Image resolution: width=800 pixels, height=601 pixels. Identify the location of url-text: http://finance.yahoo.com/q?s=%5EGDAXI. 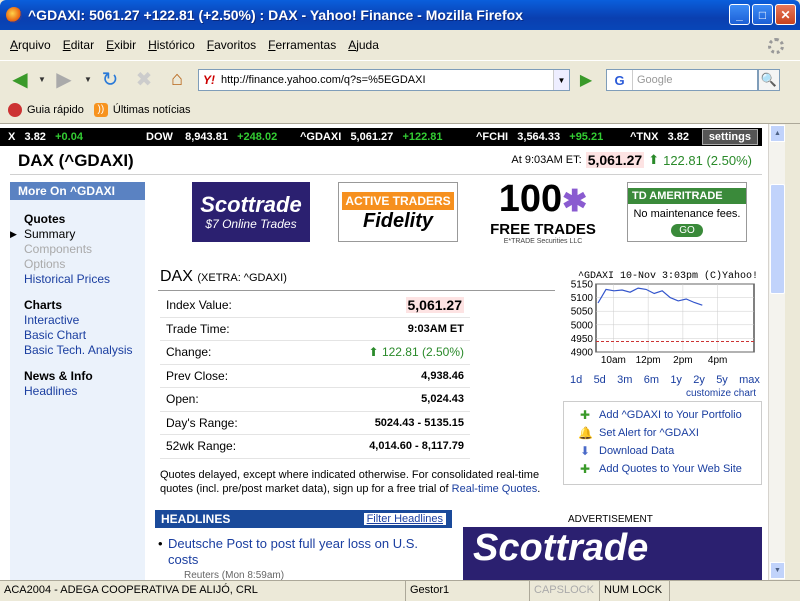
(323, 80).